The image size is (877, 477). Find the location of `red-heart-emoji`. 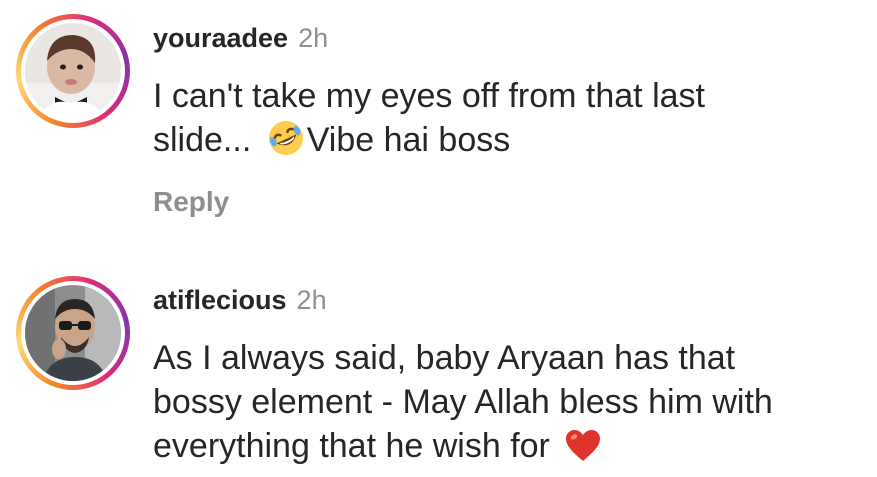

red-heart-emoji is located at coordinates (583, 451).